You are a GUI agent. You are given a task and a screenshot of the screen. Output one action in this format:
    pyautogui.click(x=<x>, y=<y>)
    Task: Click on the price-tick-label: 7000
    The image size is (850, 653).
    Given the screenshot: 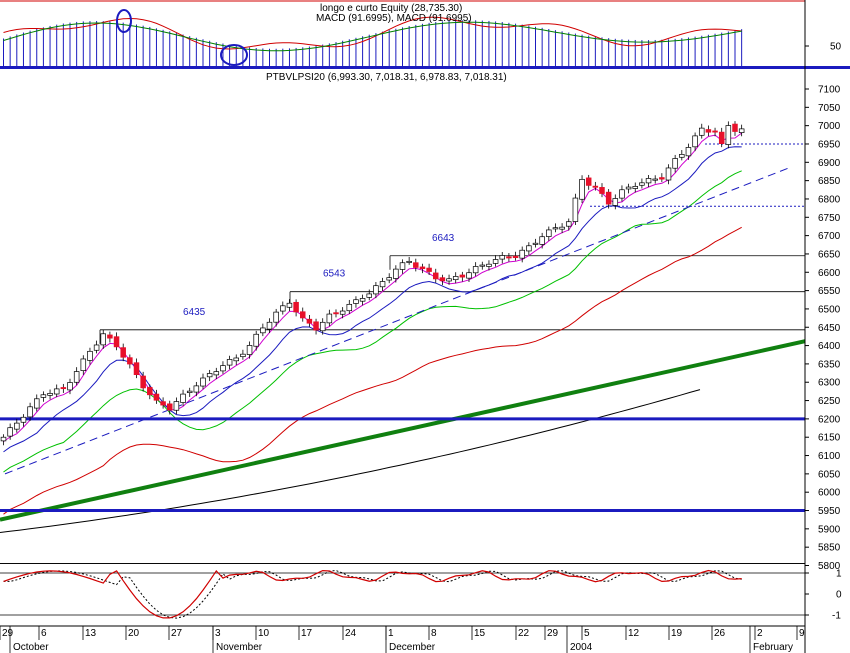 What is the action you would take?
    pyautogui.click(x=829, y=126)
    